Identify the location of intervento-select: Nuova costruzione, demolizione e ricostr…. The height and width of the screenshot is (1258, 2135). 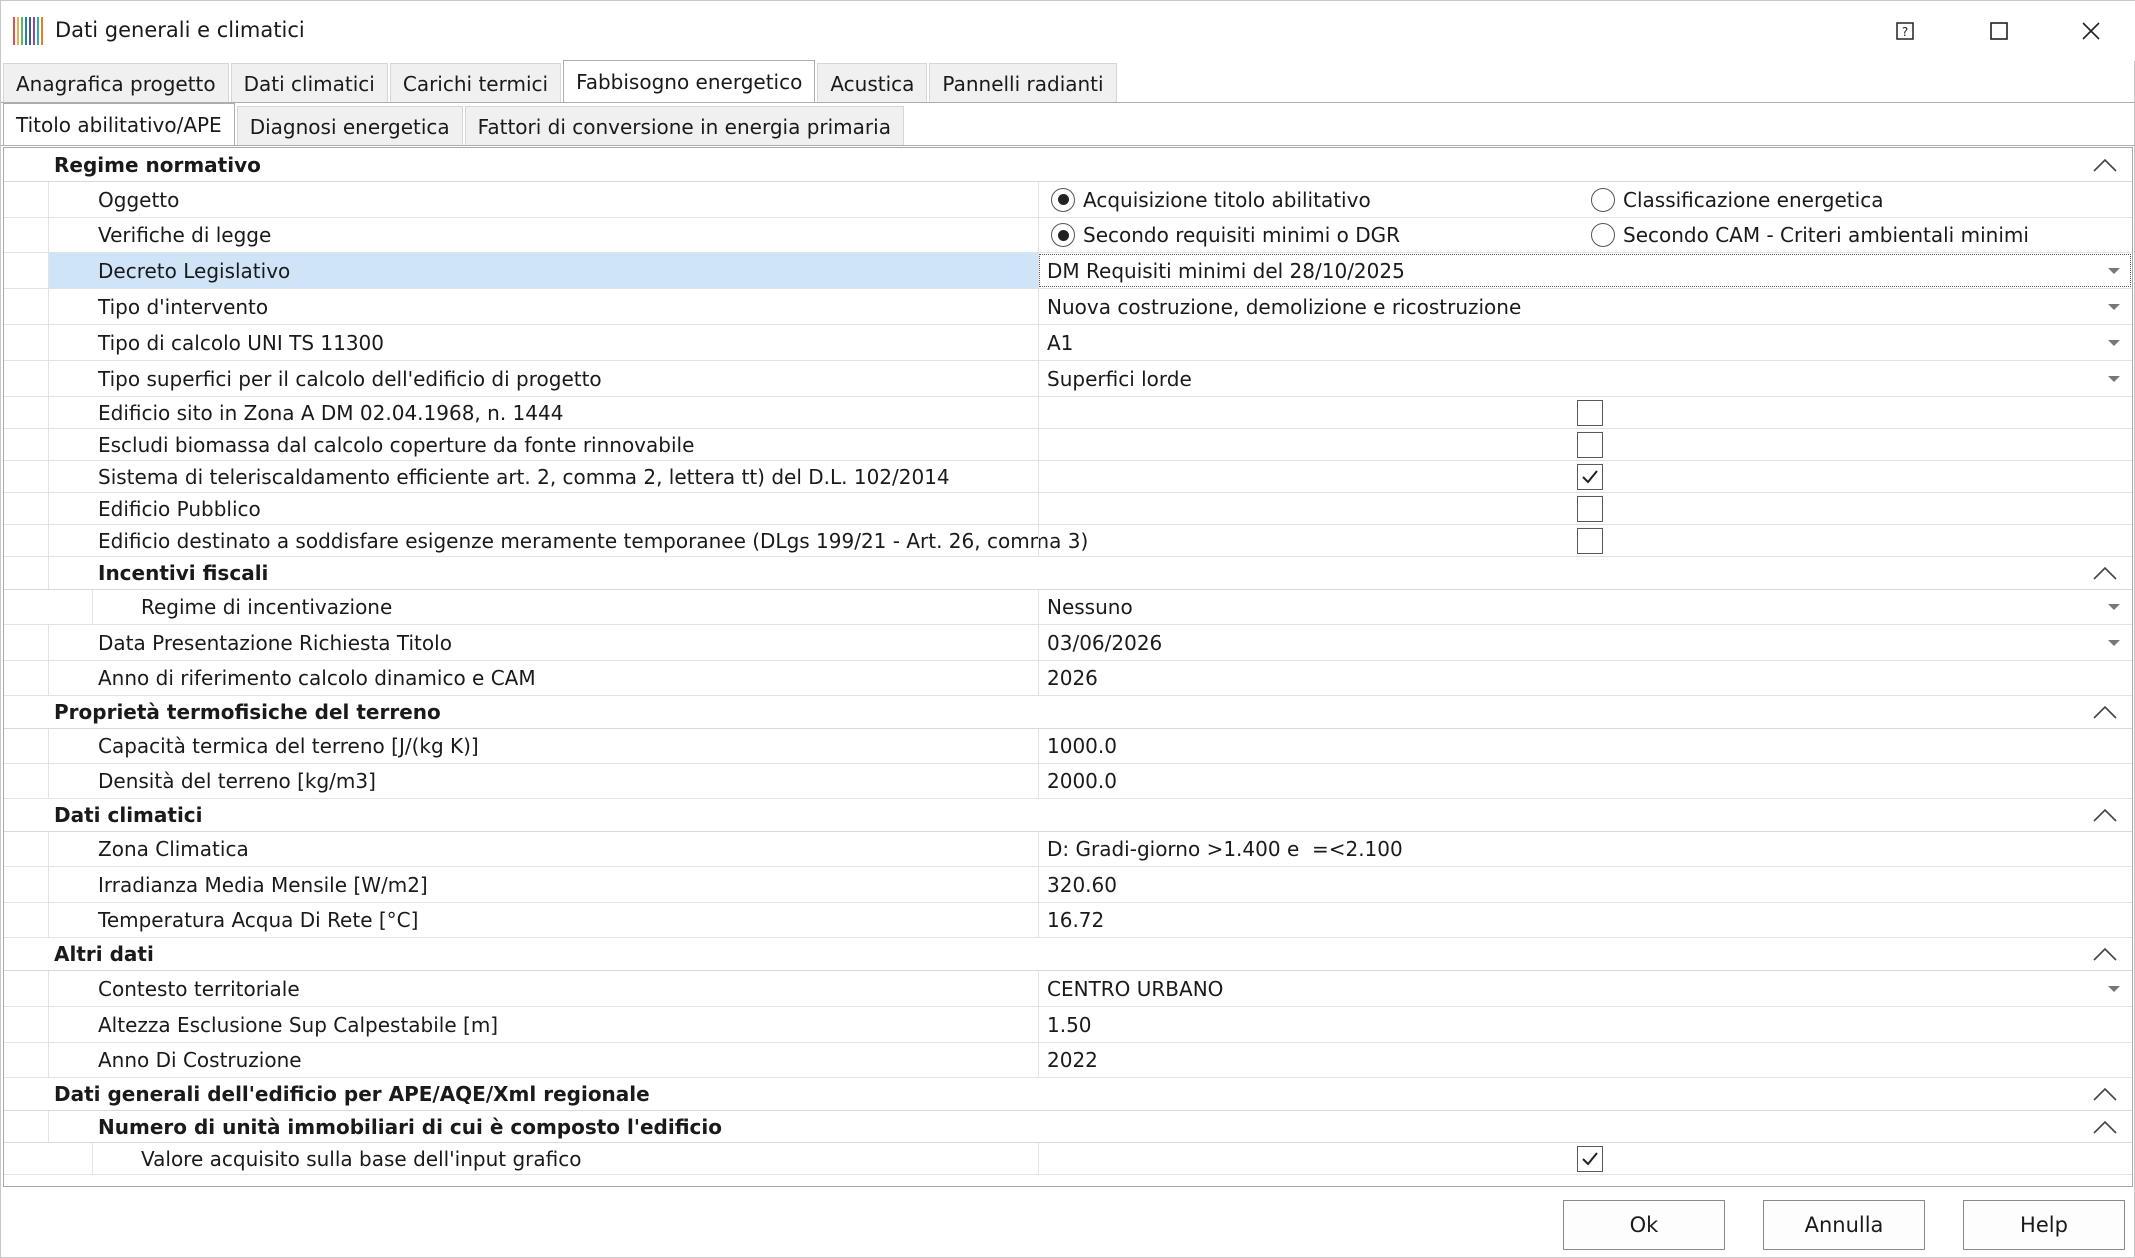
(1585, 306).